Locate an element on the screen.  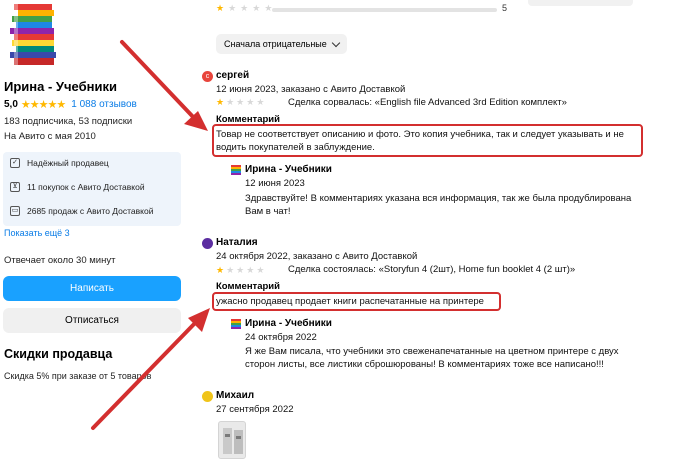
badge-purchases: ⊻ 11 покупок с Авито Доставкой is located at coordinates (77, 187).